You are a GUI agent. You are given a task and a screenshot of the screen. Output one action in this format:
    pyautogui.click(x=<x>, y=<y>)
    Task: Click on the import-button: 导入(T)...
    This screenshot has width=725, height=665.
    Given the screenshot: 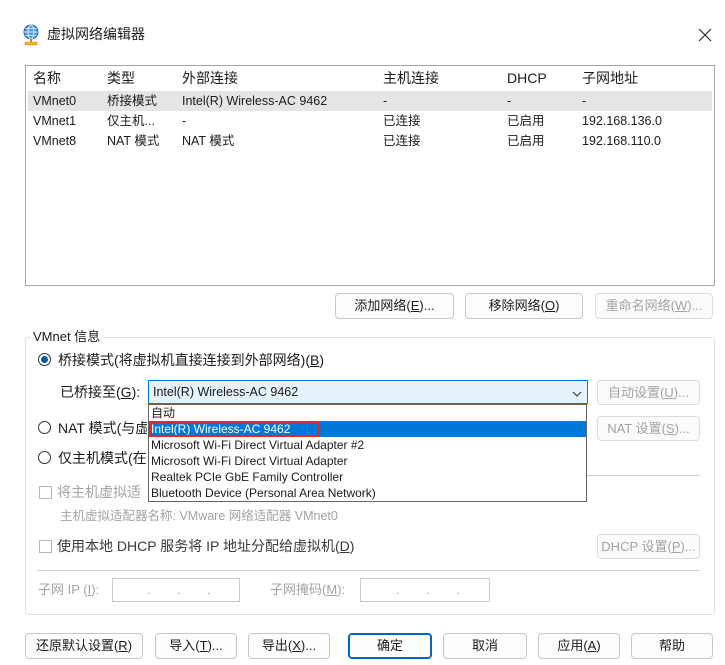 What is the action you would take?
    pyautogui.click(x=196, y=646)
    